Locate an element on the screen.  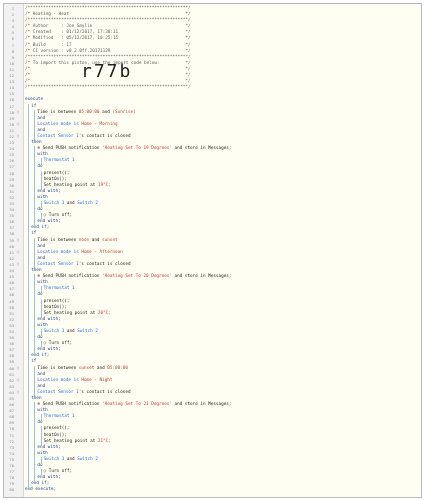
line-number: 80 is located at coordinates (11, 490).